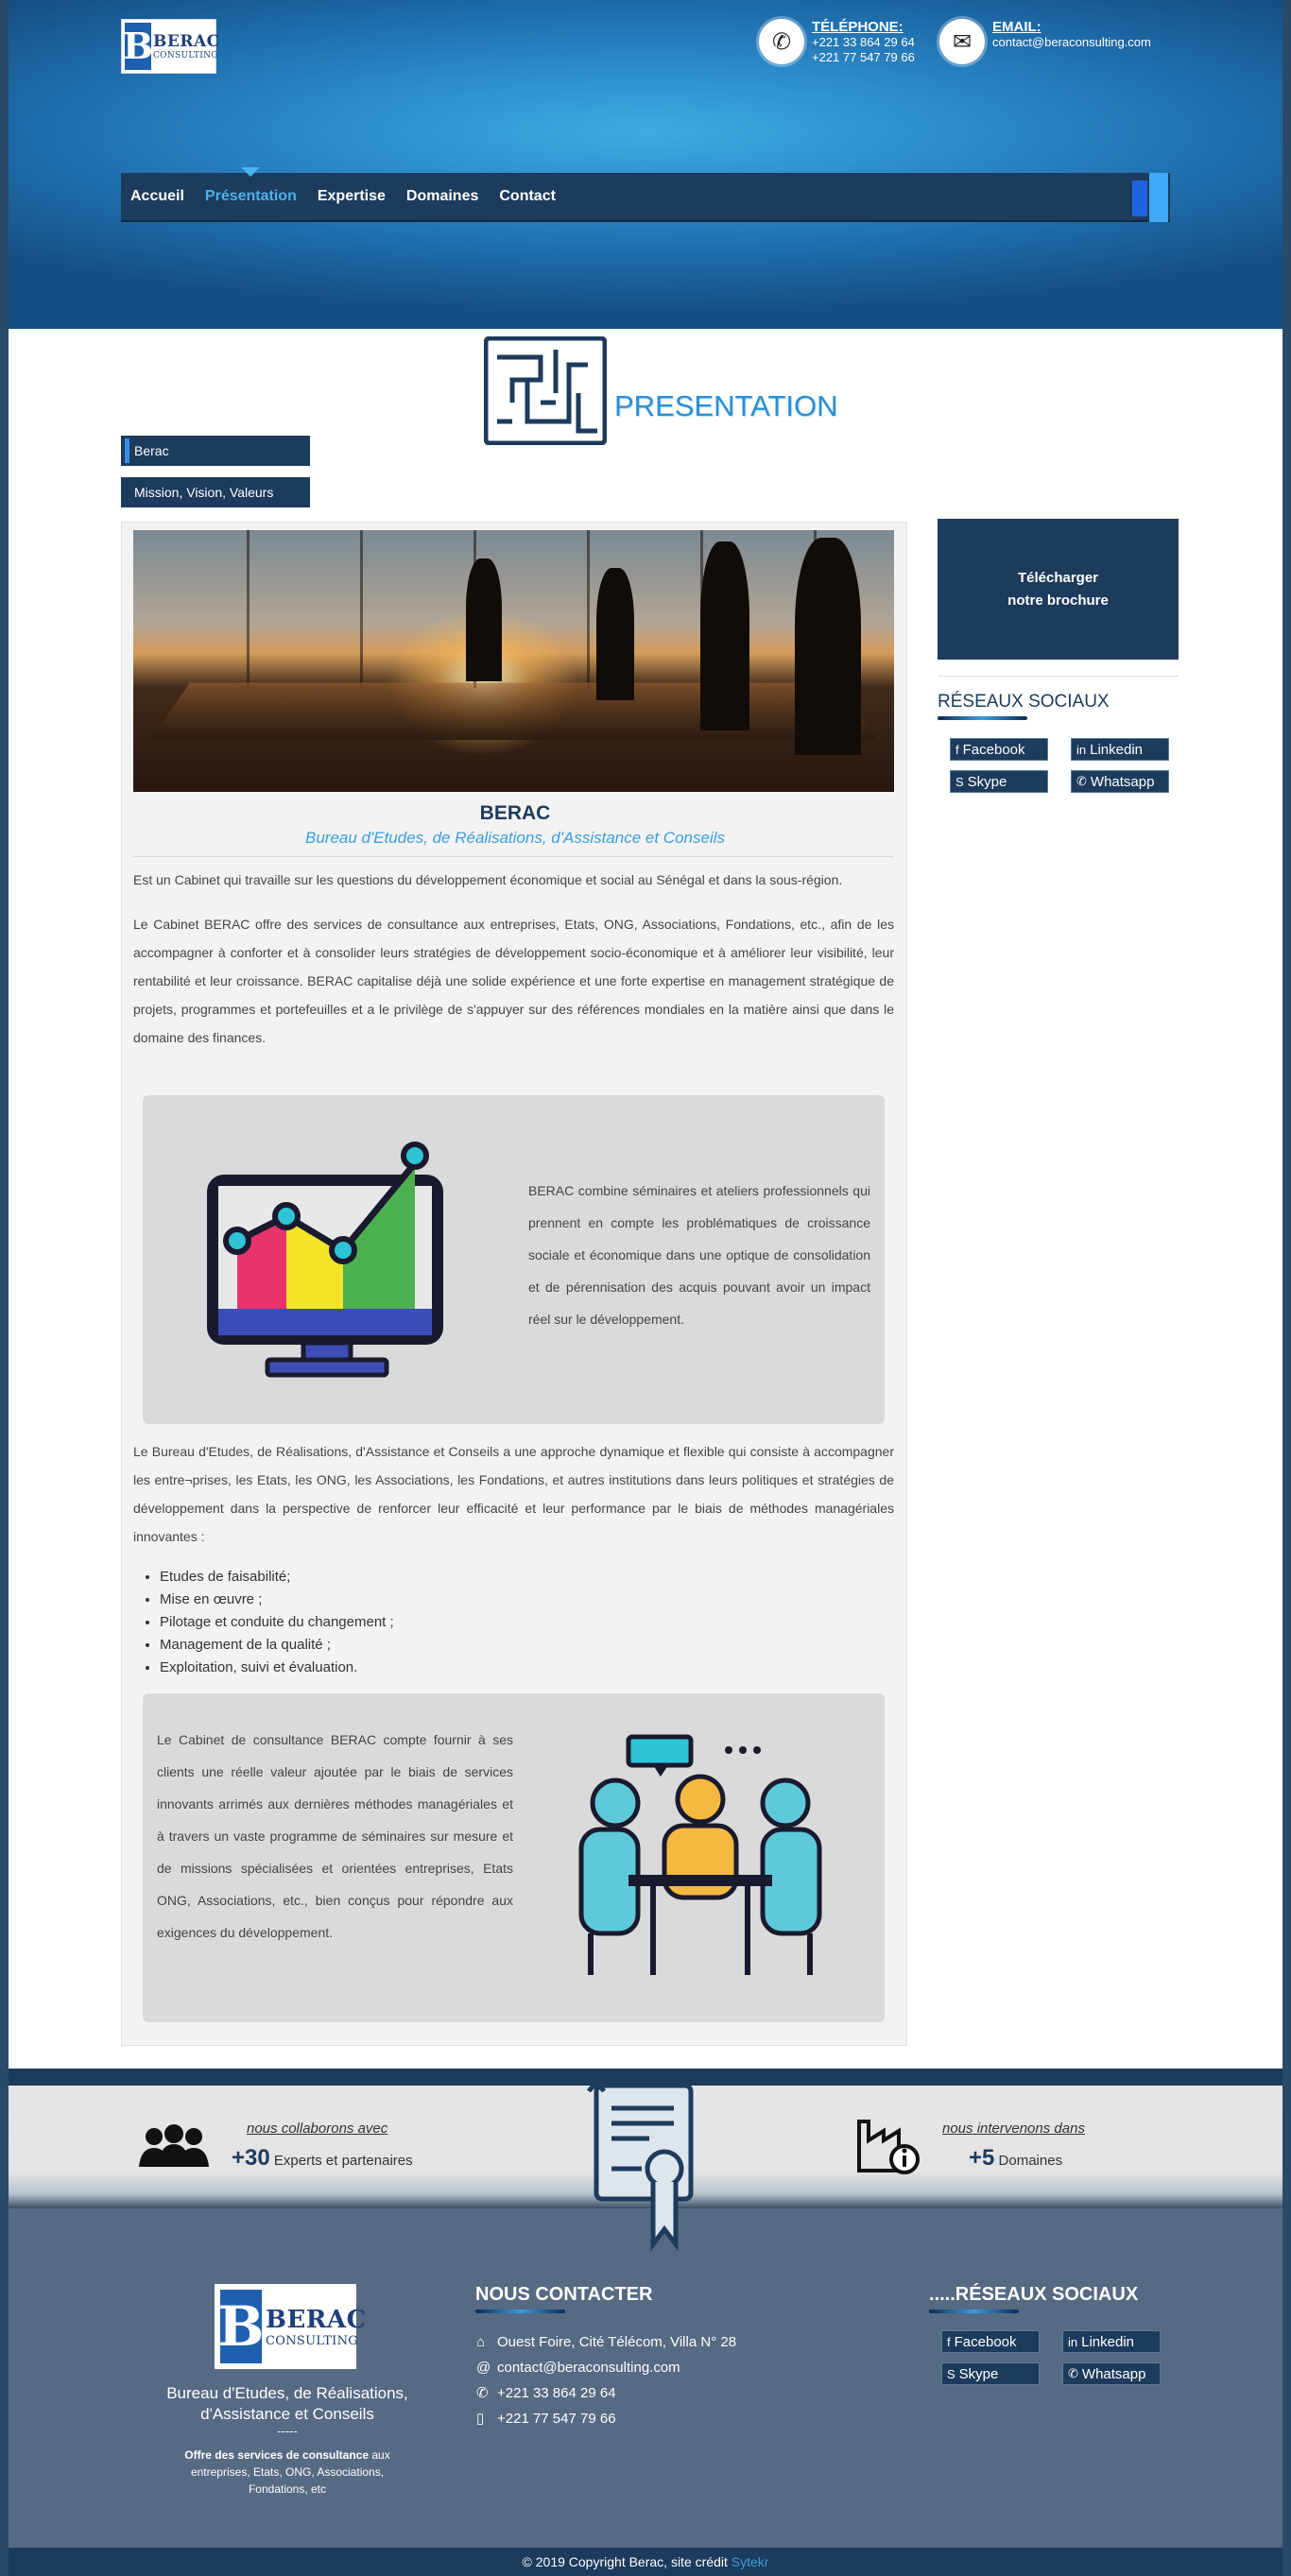 This screenshot has height=2576, width=1291. I want to click on stat-right-number: +5, so click(982, 2158).